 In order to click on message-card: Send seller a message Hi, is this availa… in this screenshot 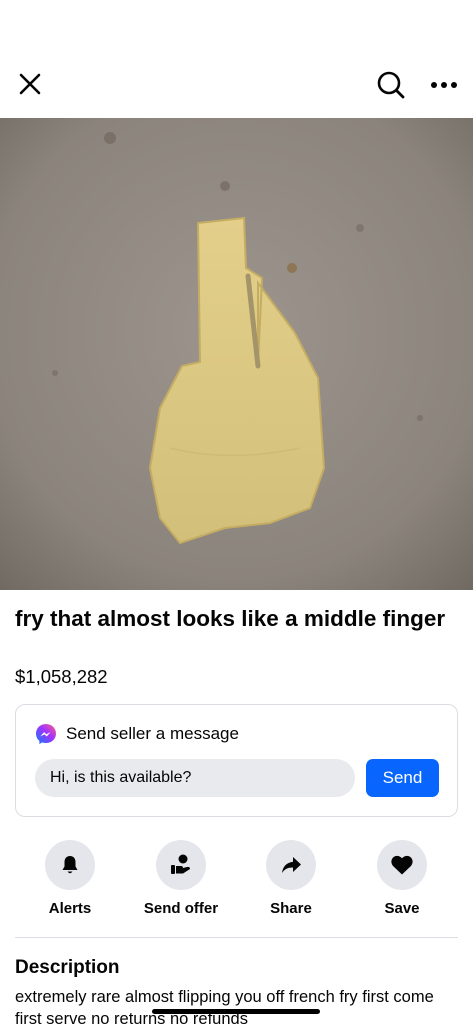, I will do `click(236, 760)`.